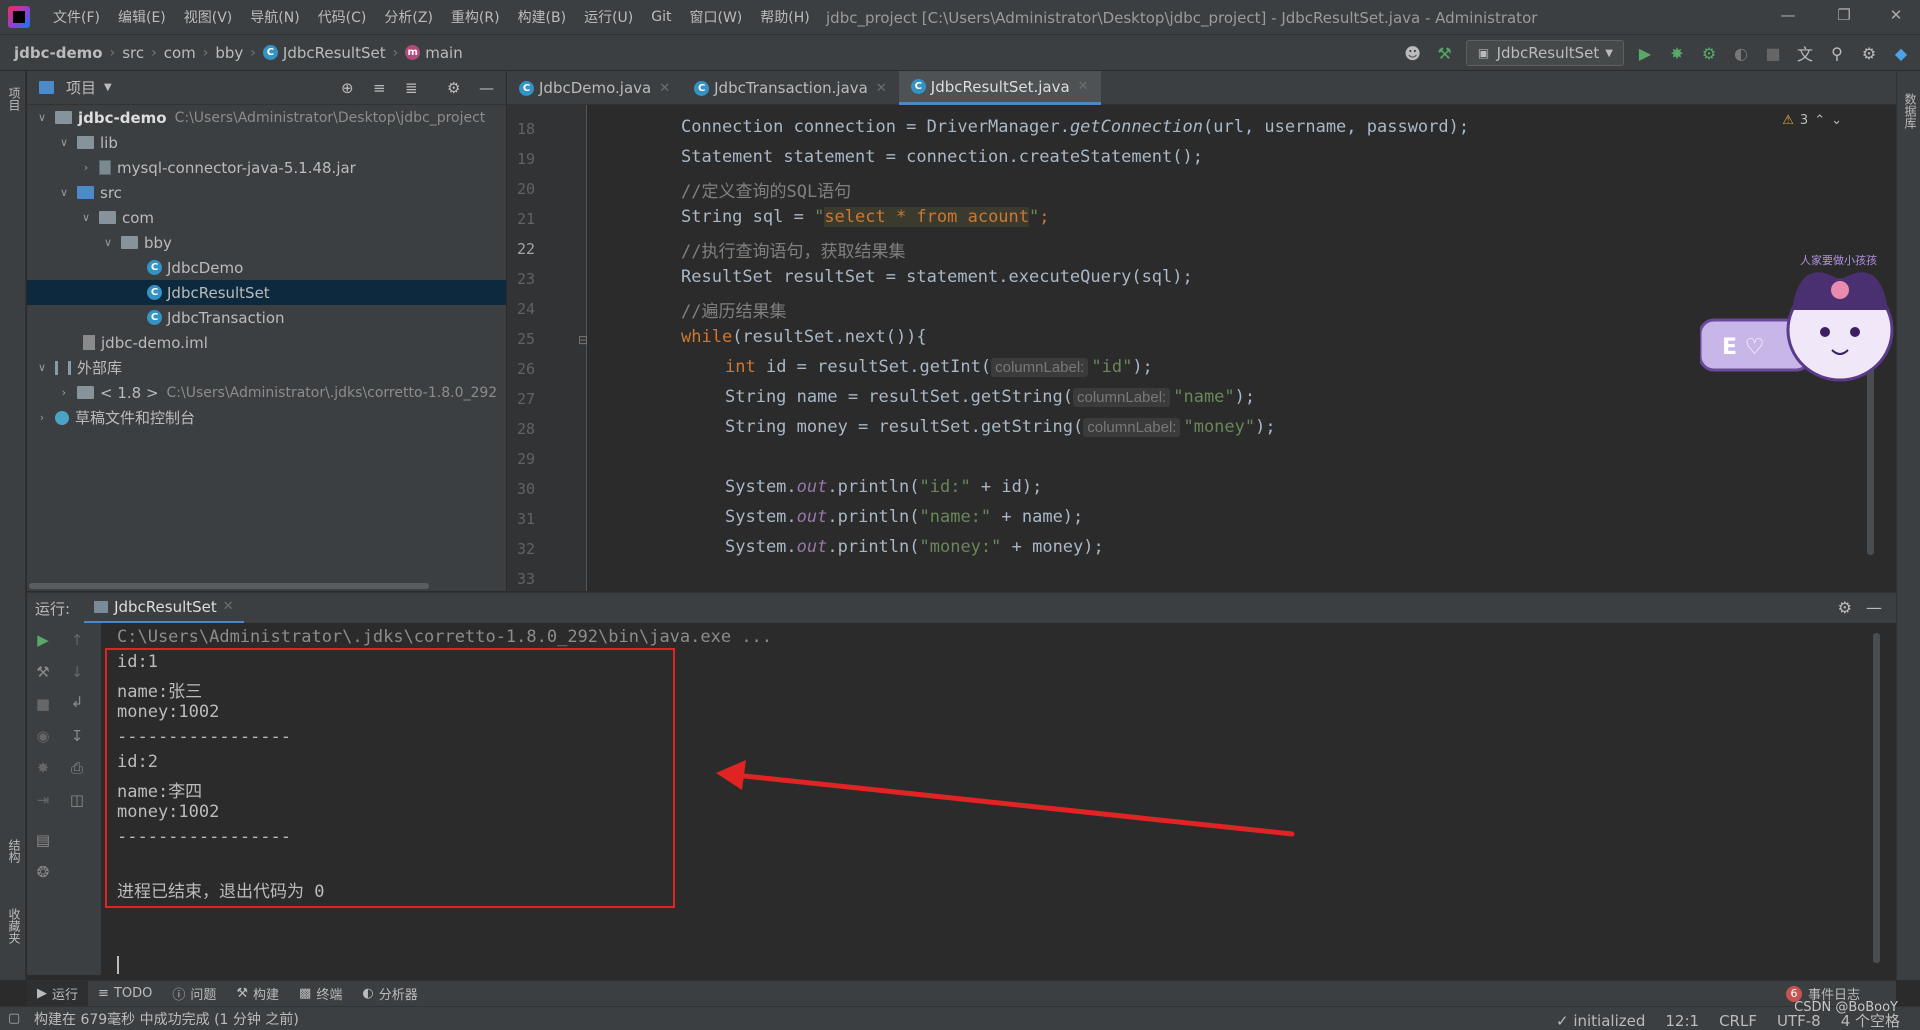 This screenshot has width=1920, height=1030. Describe the element at coordinates (266, 267) in the screenshot. I see `tree-item-jdbcdemo: C JdbcDemo` at that location.